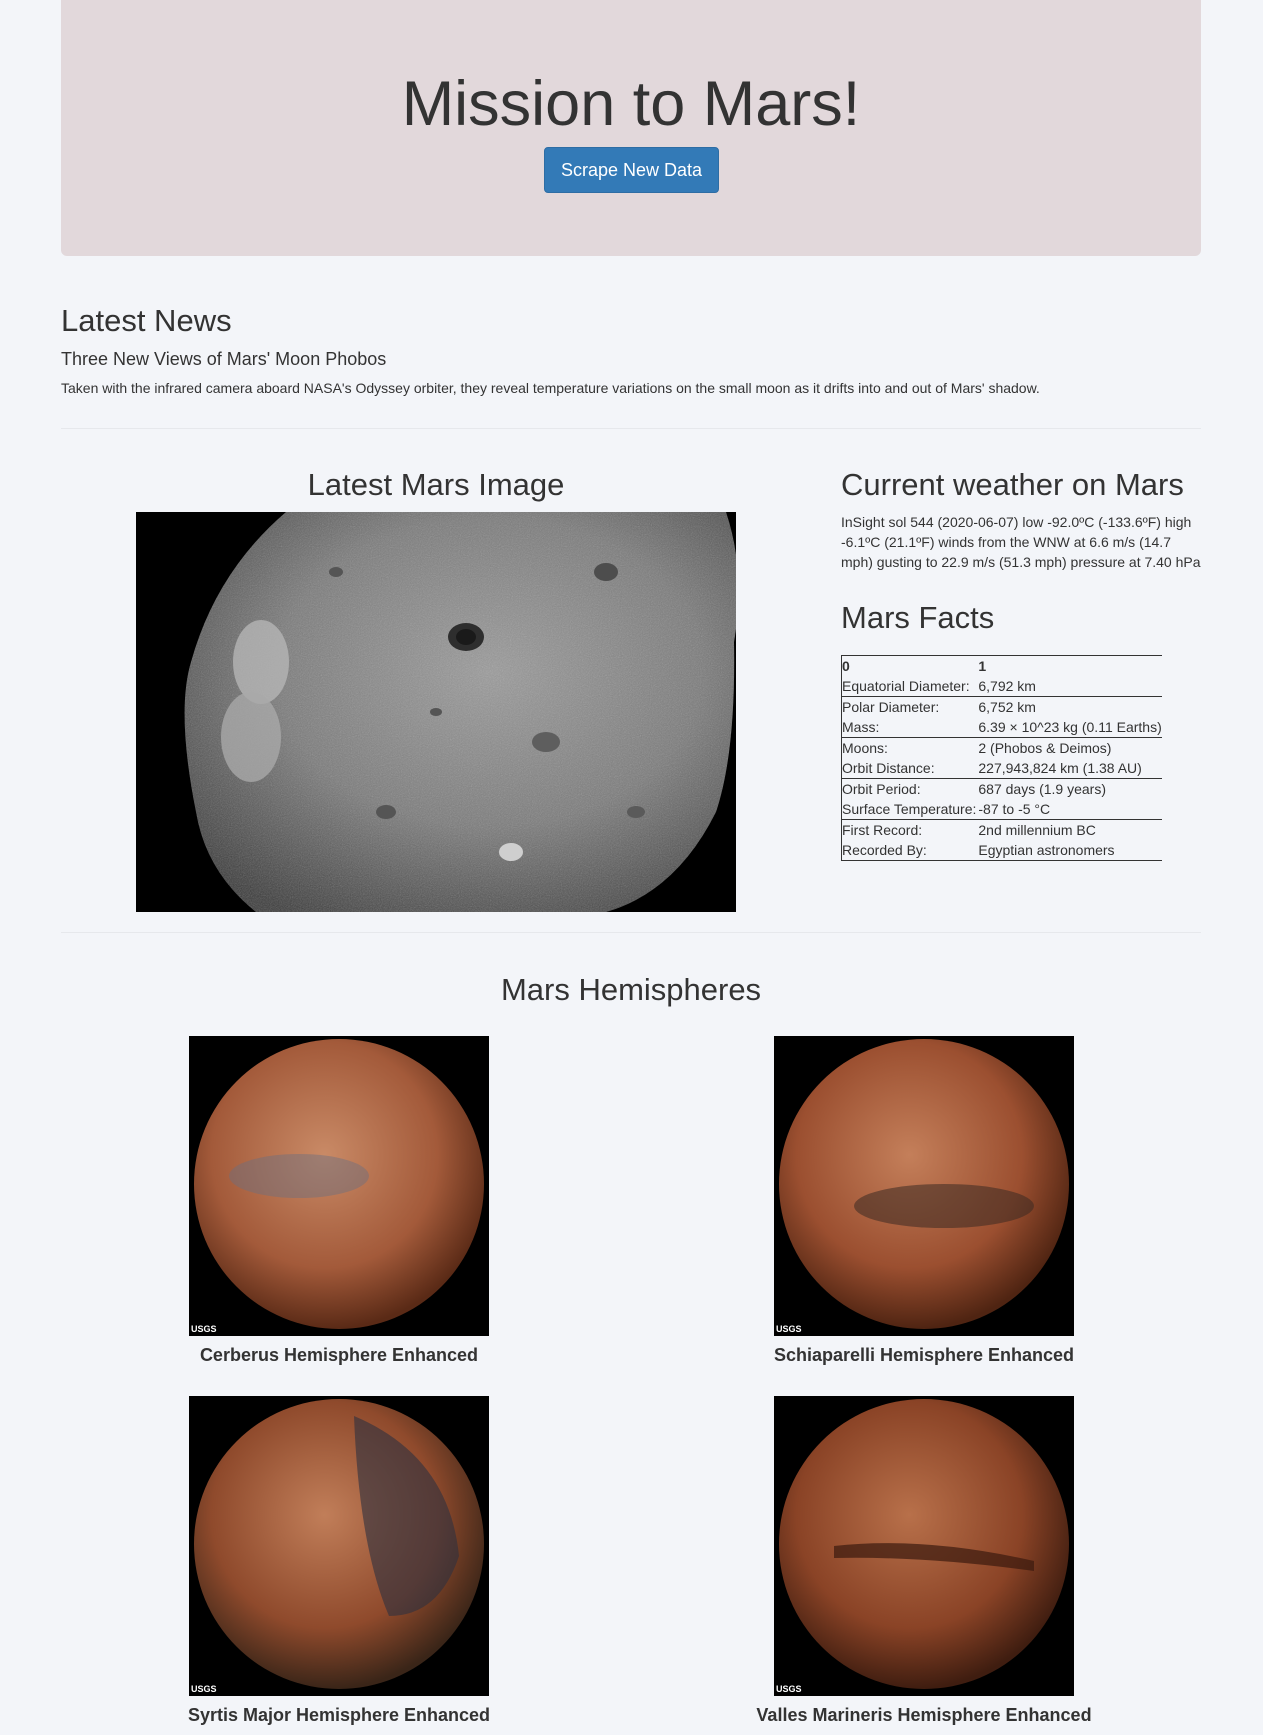 The height and width of the screenshot is (1735, 1263). What do you see at coordinates (910, 850) in the screenshot?
I see `facts-row-label: Recorded By:` at bounding box center [910, 850].